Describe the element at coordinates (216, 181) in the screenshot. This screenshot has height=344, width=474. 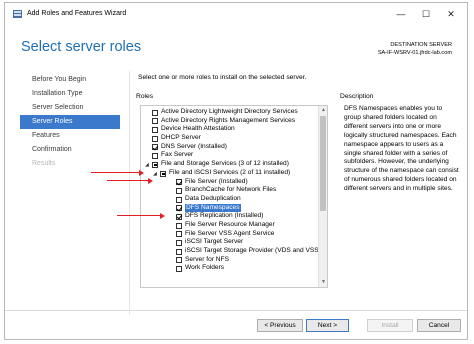
I see `role-label: File Server (Installed)` at that location.